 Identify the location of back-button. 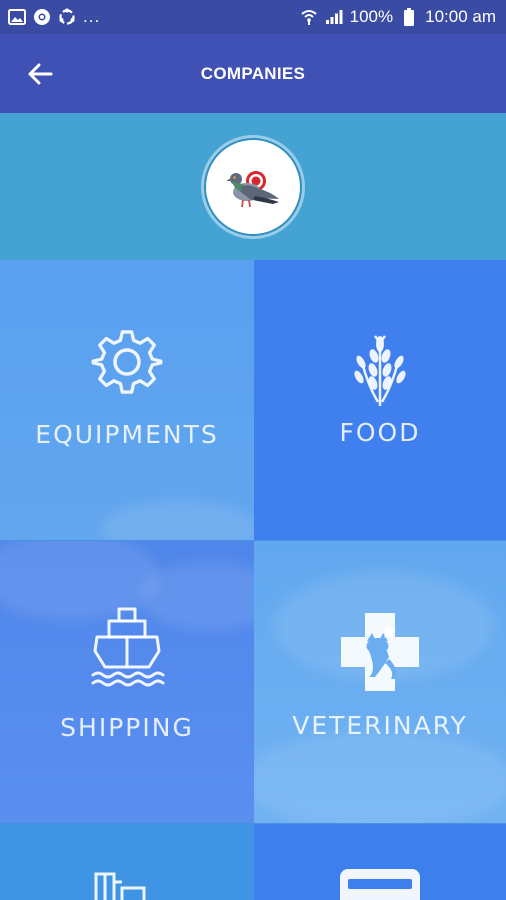
(40, 74).